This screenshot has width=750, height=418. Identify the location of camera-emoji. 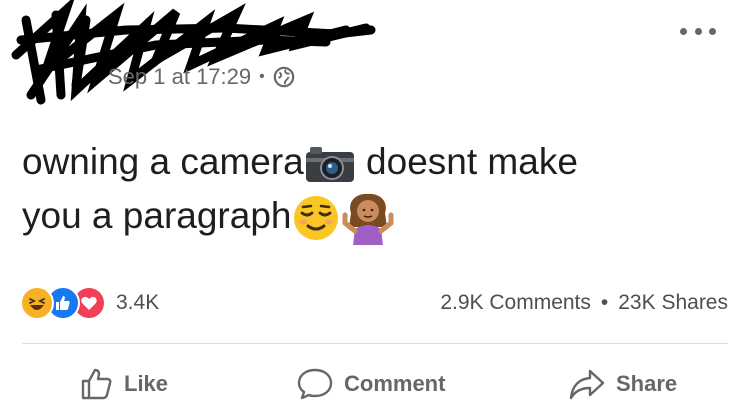
(329, 165).